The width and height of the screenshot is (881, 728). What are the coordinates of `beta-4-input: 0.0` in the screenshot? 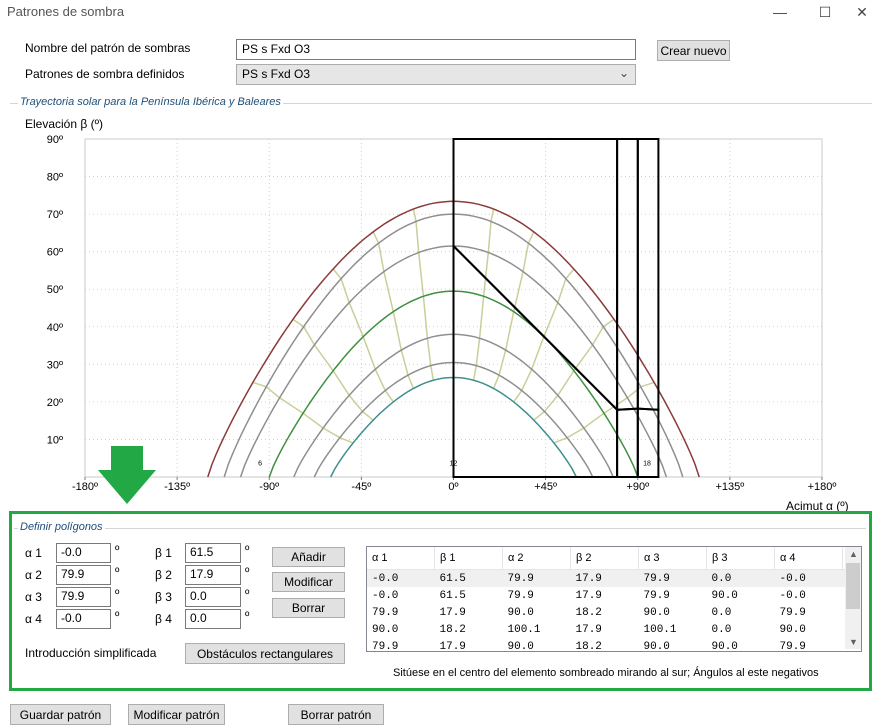 It's located at (213, 619).